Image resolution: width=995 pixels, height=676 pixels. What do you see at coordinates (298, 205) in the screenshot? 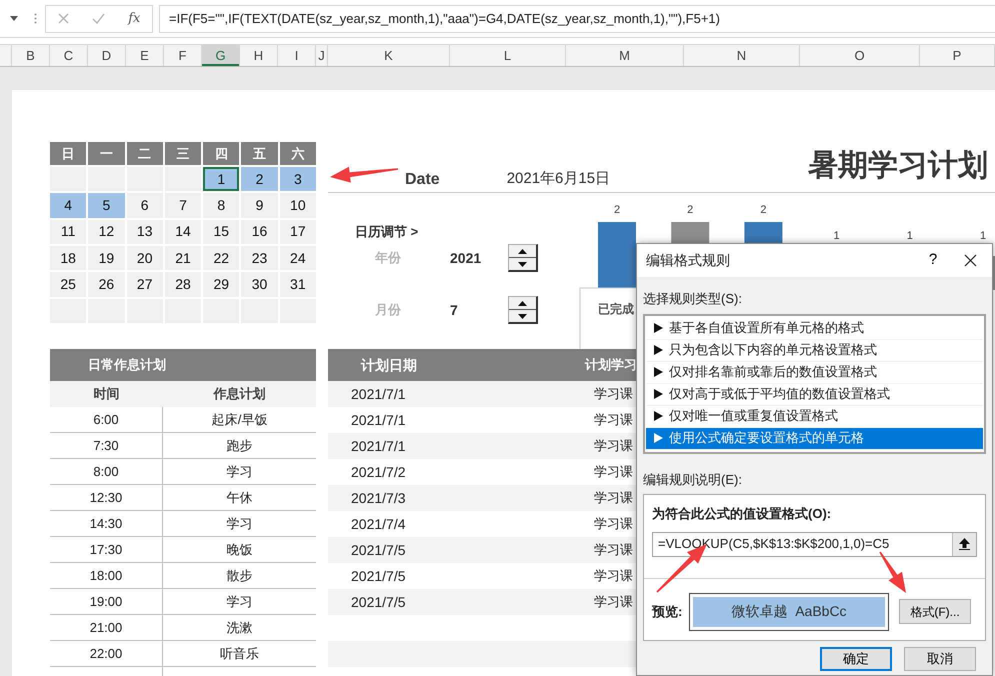
I see `calendar-day: 10` at bounding box center [298, 205].